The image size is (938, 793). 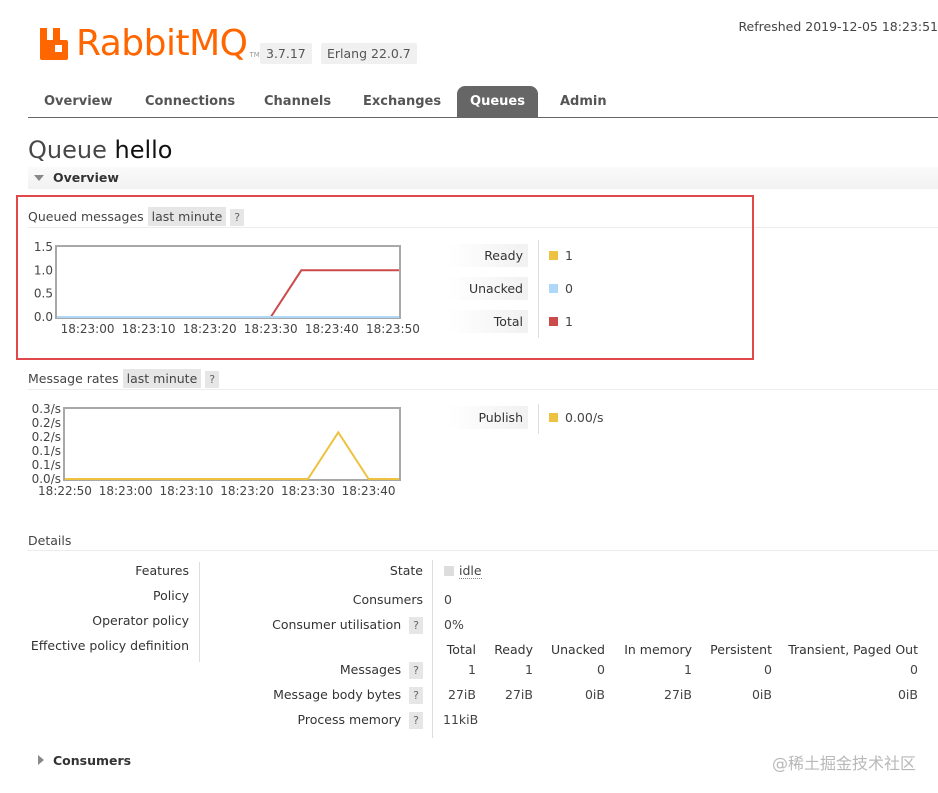 I want to click on watermark: @稀土掘金技术社区, so click(x=843, y=763).